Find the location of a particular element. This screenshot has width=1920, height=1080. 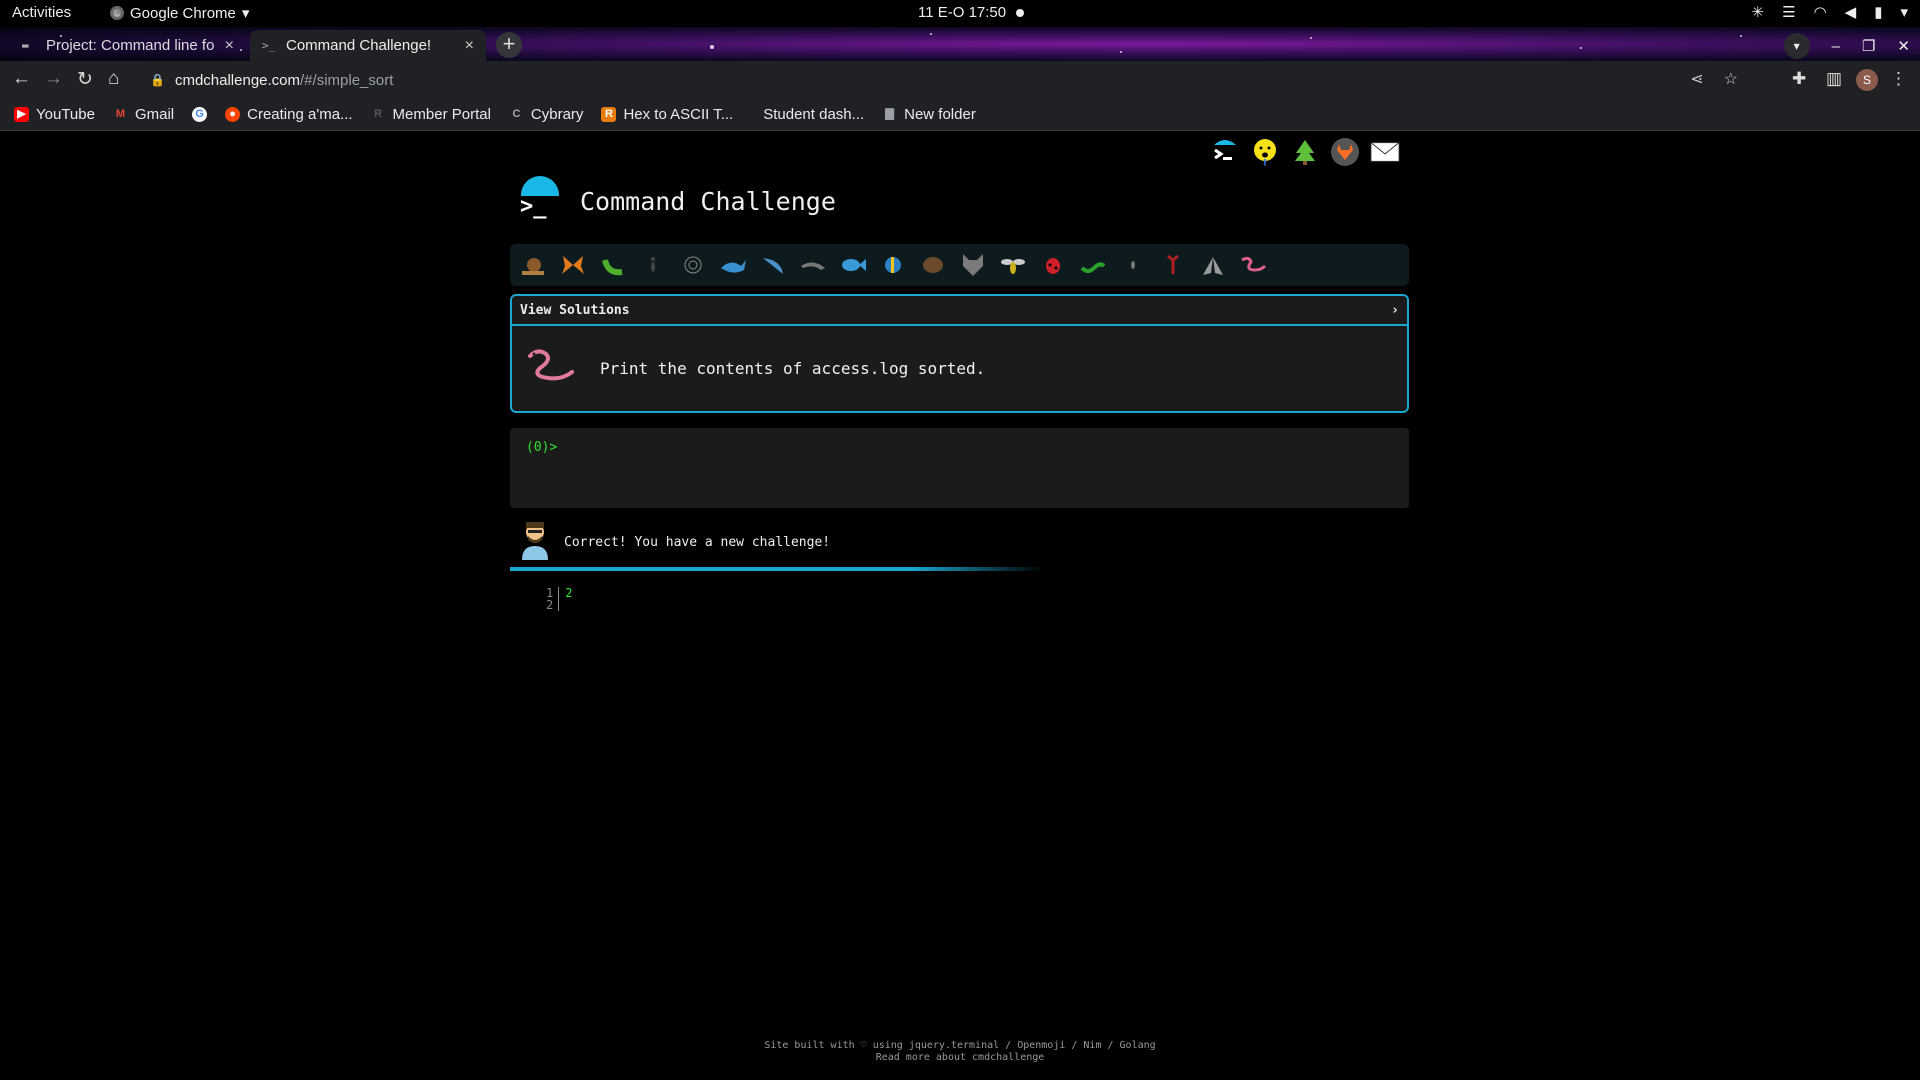

side-panel-icon: ▥ is located at coordinates (1834, 79).